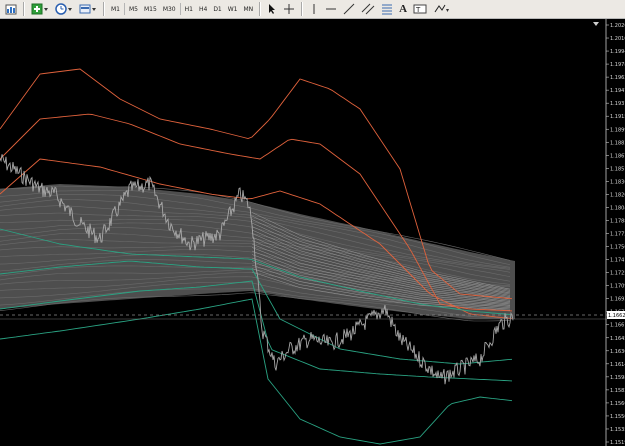  What do you see at coordinates (331, 9) in the screenshot?
I see `horizontal-line-icon` at bounding box center [331, 9].